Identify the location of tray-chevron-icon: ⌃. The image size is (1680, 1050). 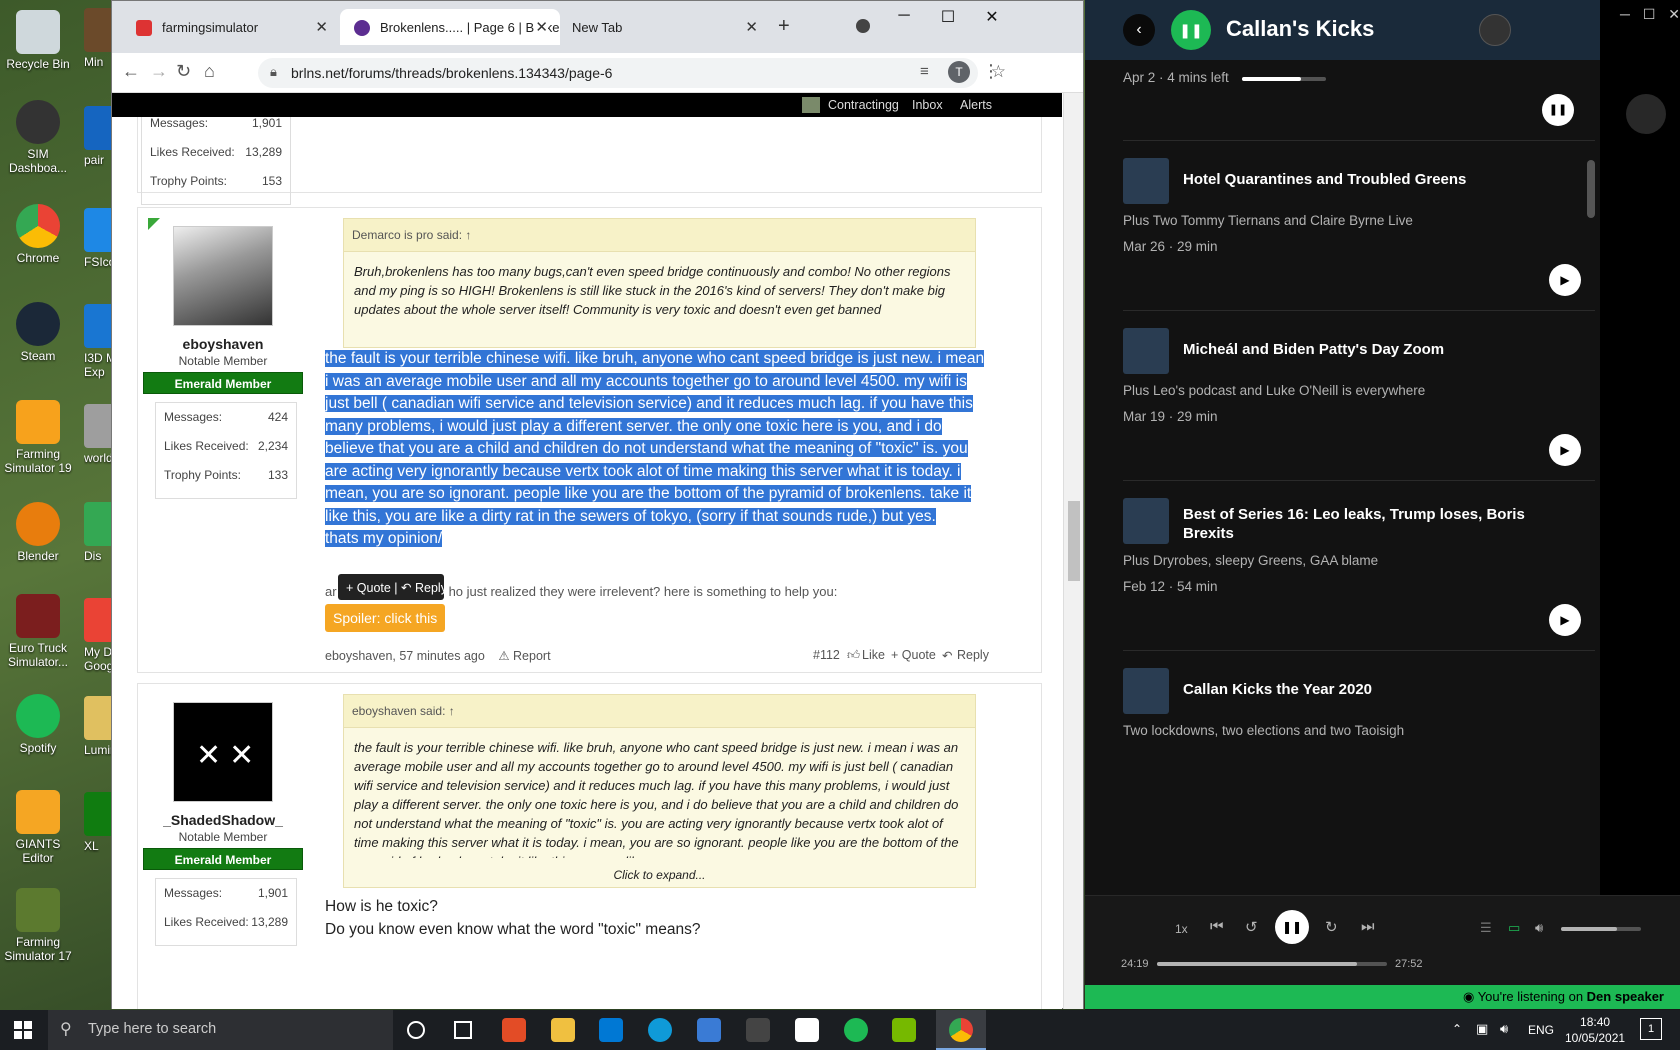
(1457, 1029).